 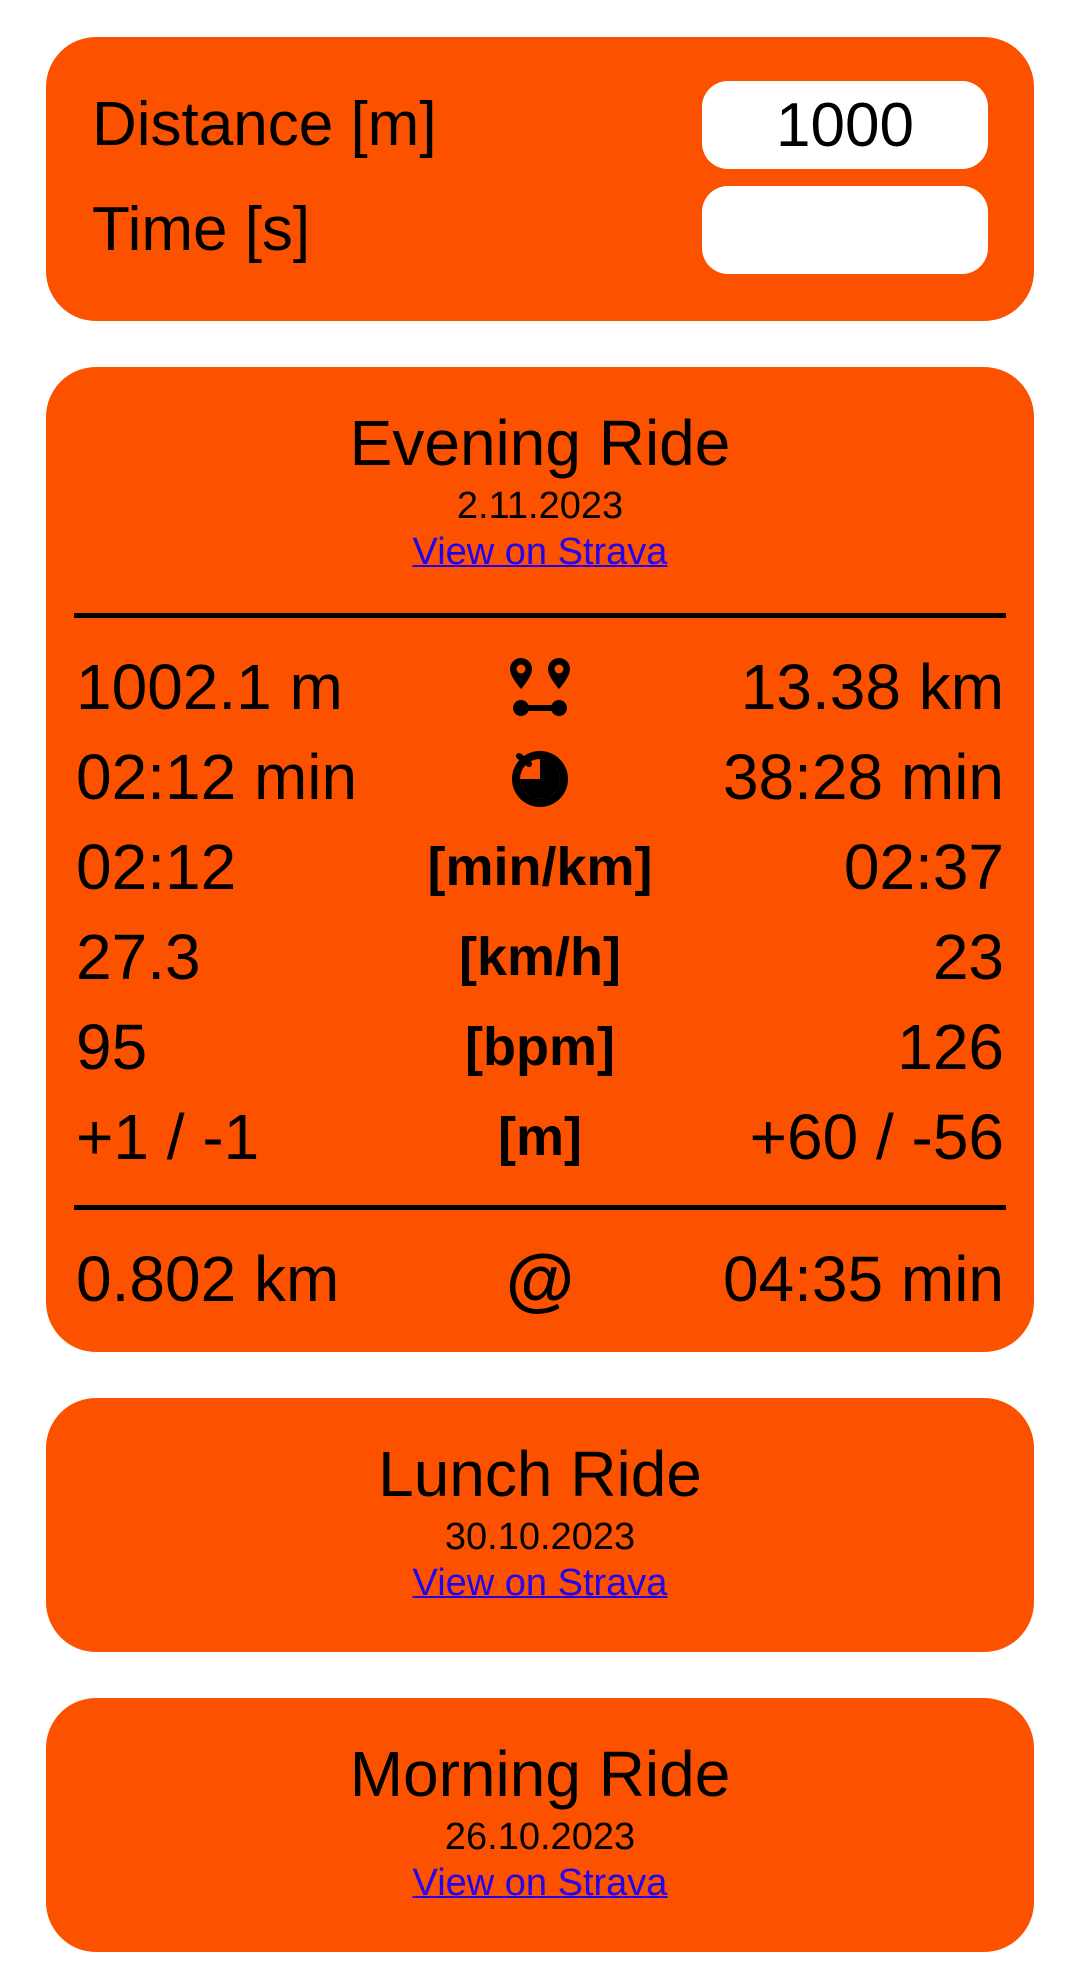 What do you see at coordinates (540, 1774) in the screenshot?
I see `activity-title: Morning Ride` at bounding box center [540, 1774].